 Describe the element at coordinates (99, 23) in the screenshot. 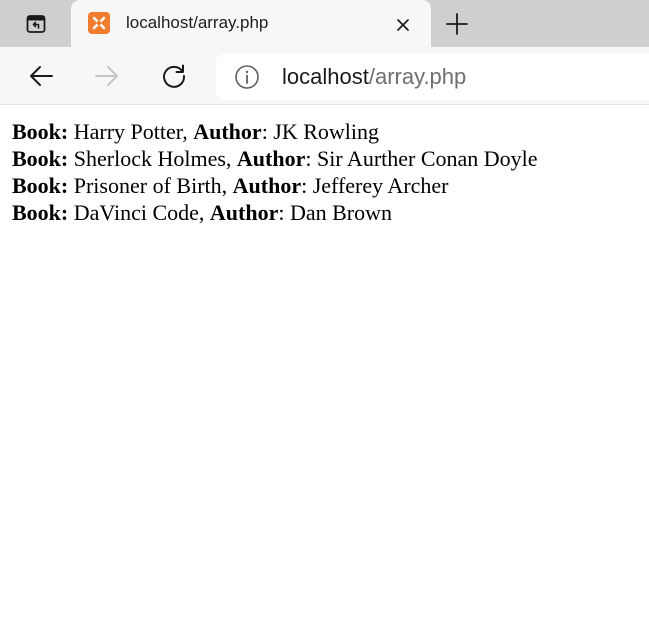

I see `xampp-icon` at that location.